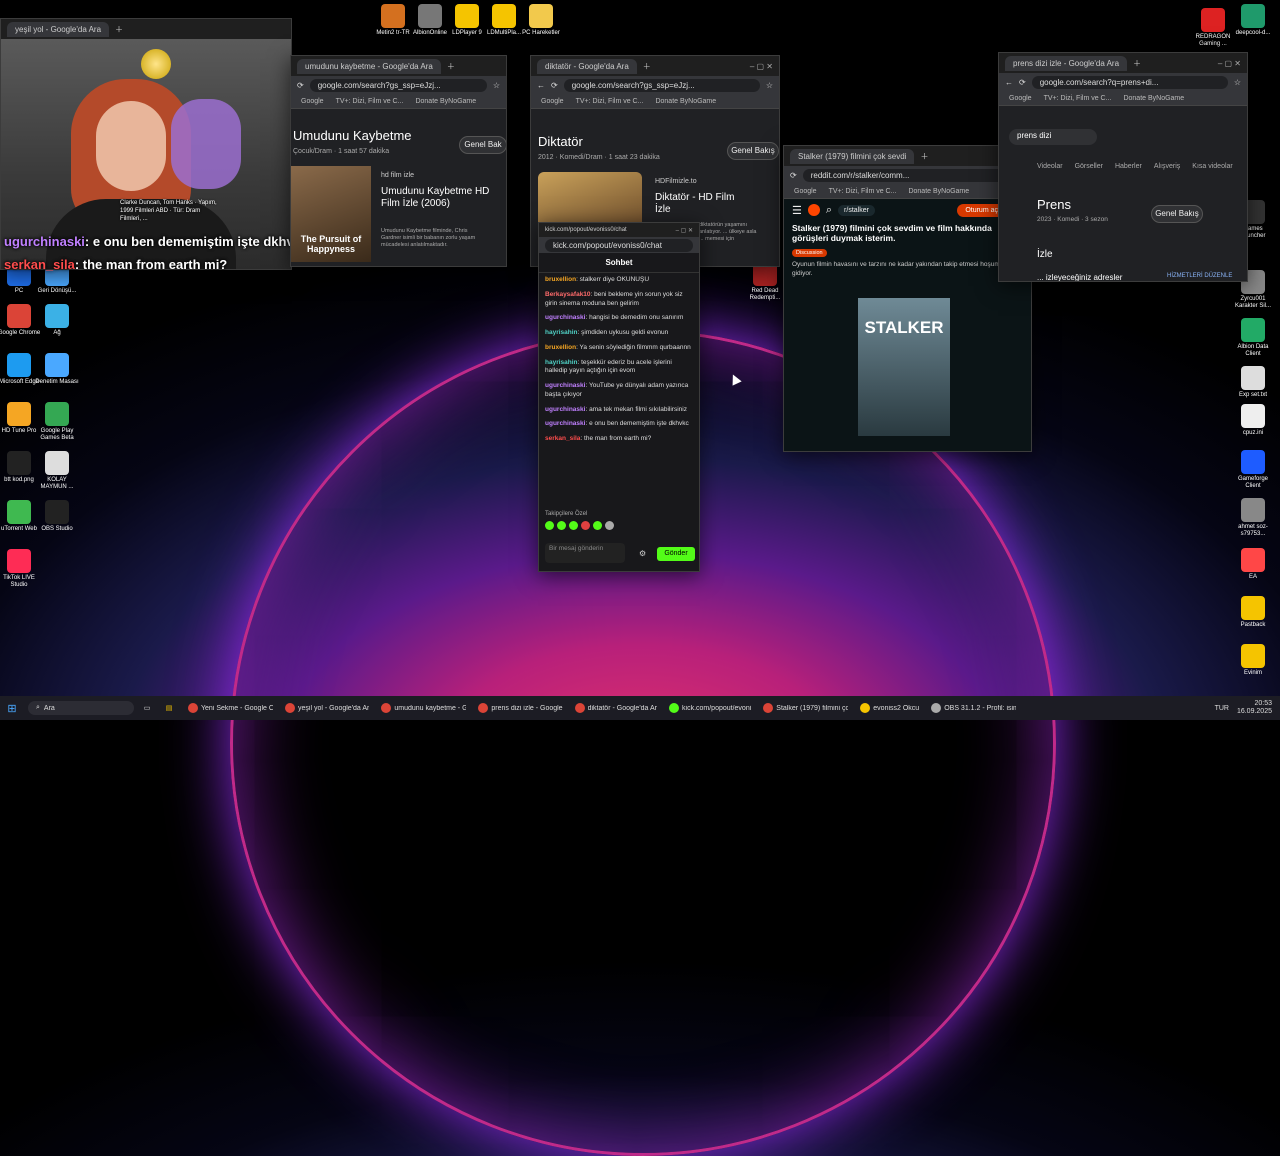 The image size is (1280, 1156). What do you see at coordinates (1253, 564) in the screenshot?
I see `desktop-icon: EA` at bounding box center [1253, 564].